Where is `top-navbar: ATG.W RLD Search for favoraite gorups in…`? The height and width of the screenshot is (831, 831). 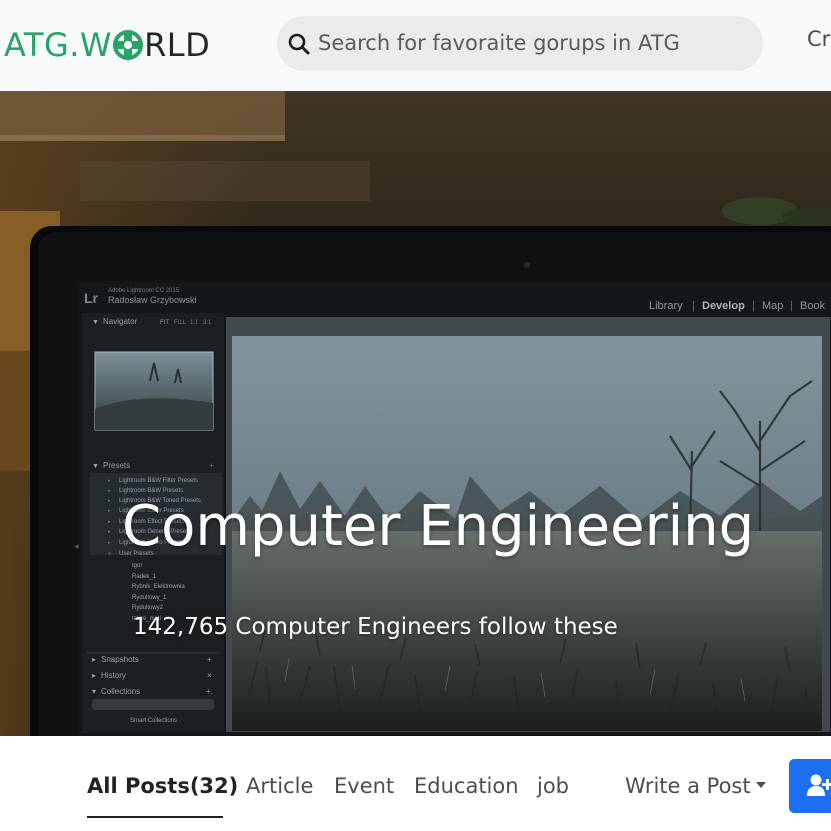 top-navbar: ATG.W RLD Search for favoraite gorups in… is located at coordinates (415, 45).